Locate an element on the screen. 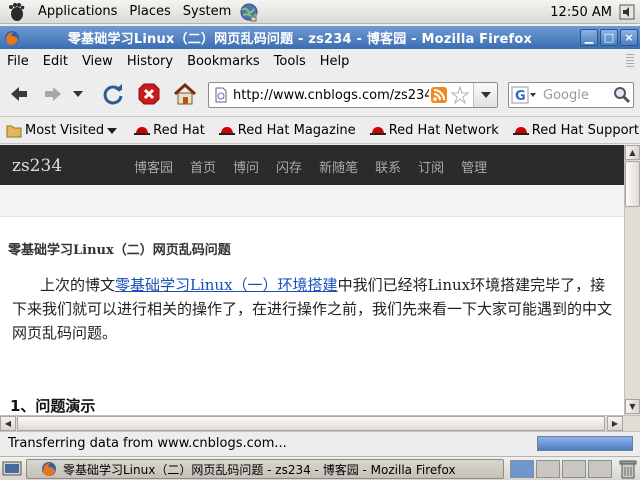 This screenshot has height=480, width=640. google-icon: G is located at coordinates (524, 95).